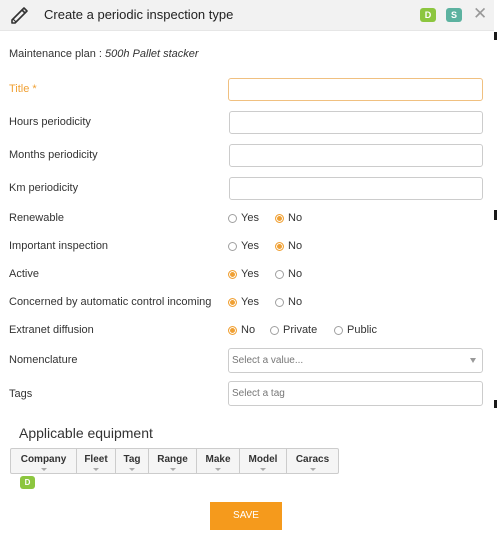 The height and width of the screenshot is (542, 497). Describe the element at coordinates (152, 54) in the screenshot. I see `maintenance-plan-value: 500h Pallet stacker` at that location.